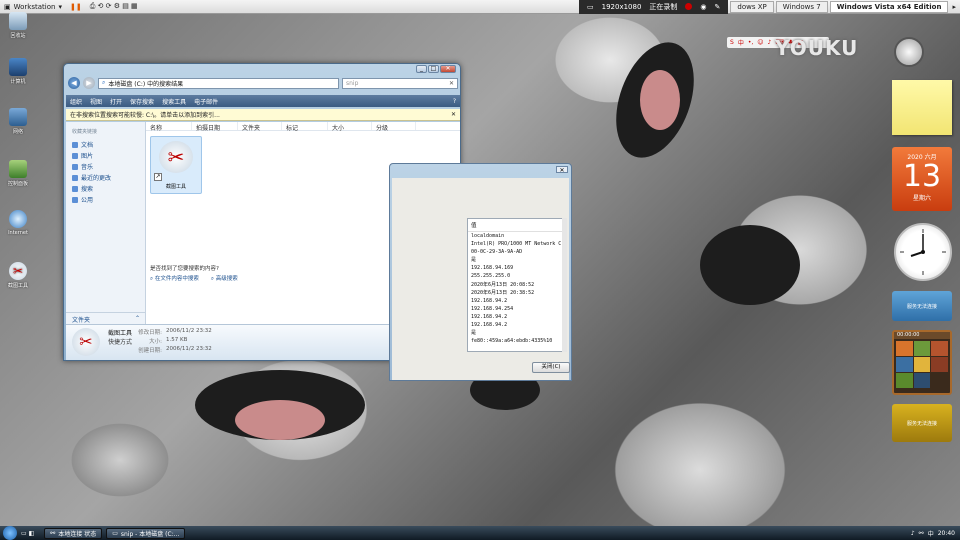 This screenshot has width=960, height=540. What do you see at coordinates (18, 271) in the screenshot?
I see `scissors-icon: ✂` at bounding box center [18, 271].